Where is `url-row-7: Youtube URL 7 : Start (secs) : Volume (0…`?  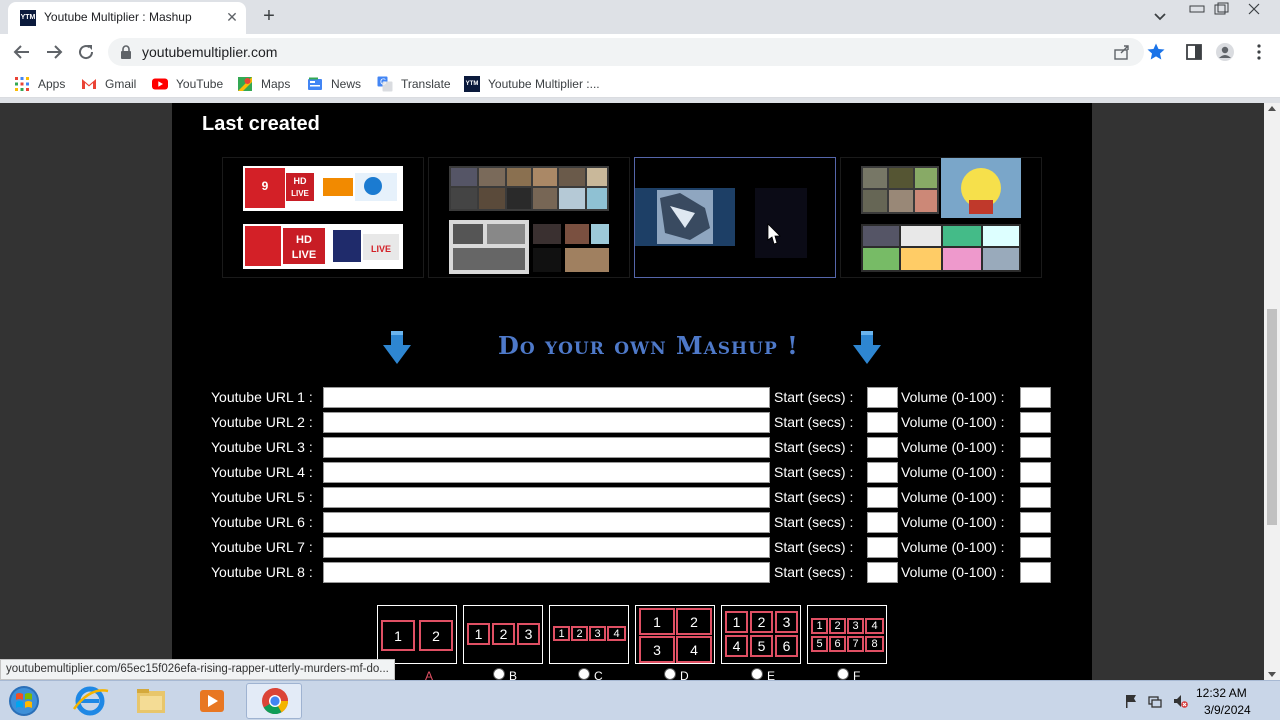
url-row-7: Youtube URL 7 : Start (secs) : Volume (0… is located at coordinates (632, 548).